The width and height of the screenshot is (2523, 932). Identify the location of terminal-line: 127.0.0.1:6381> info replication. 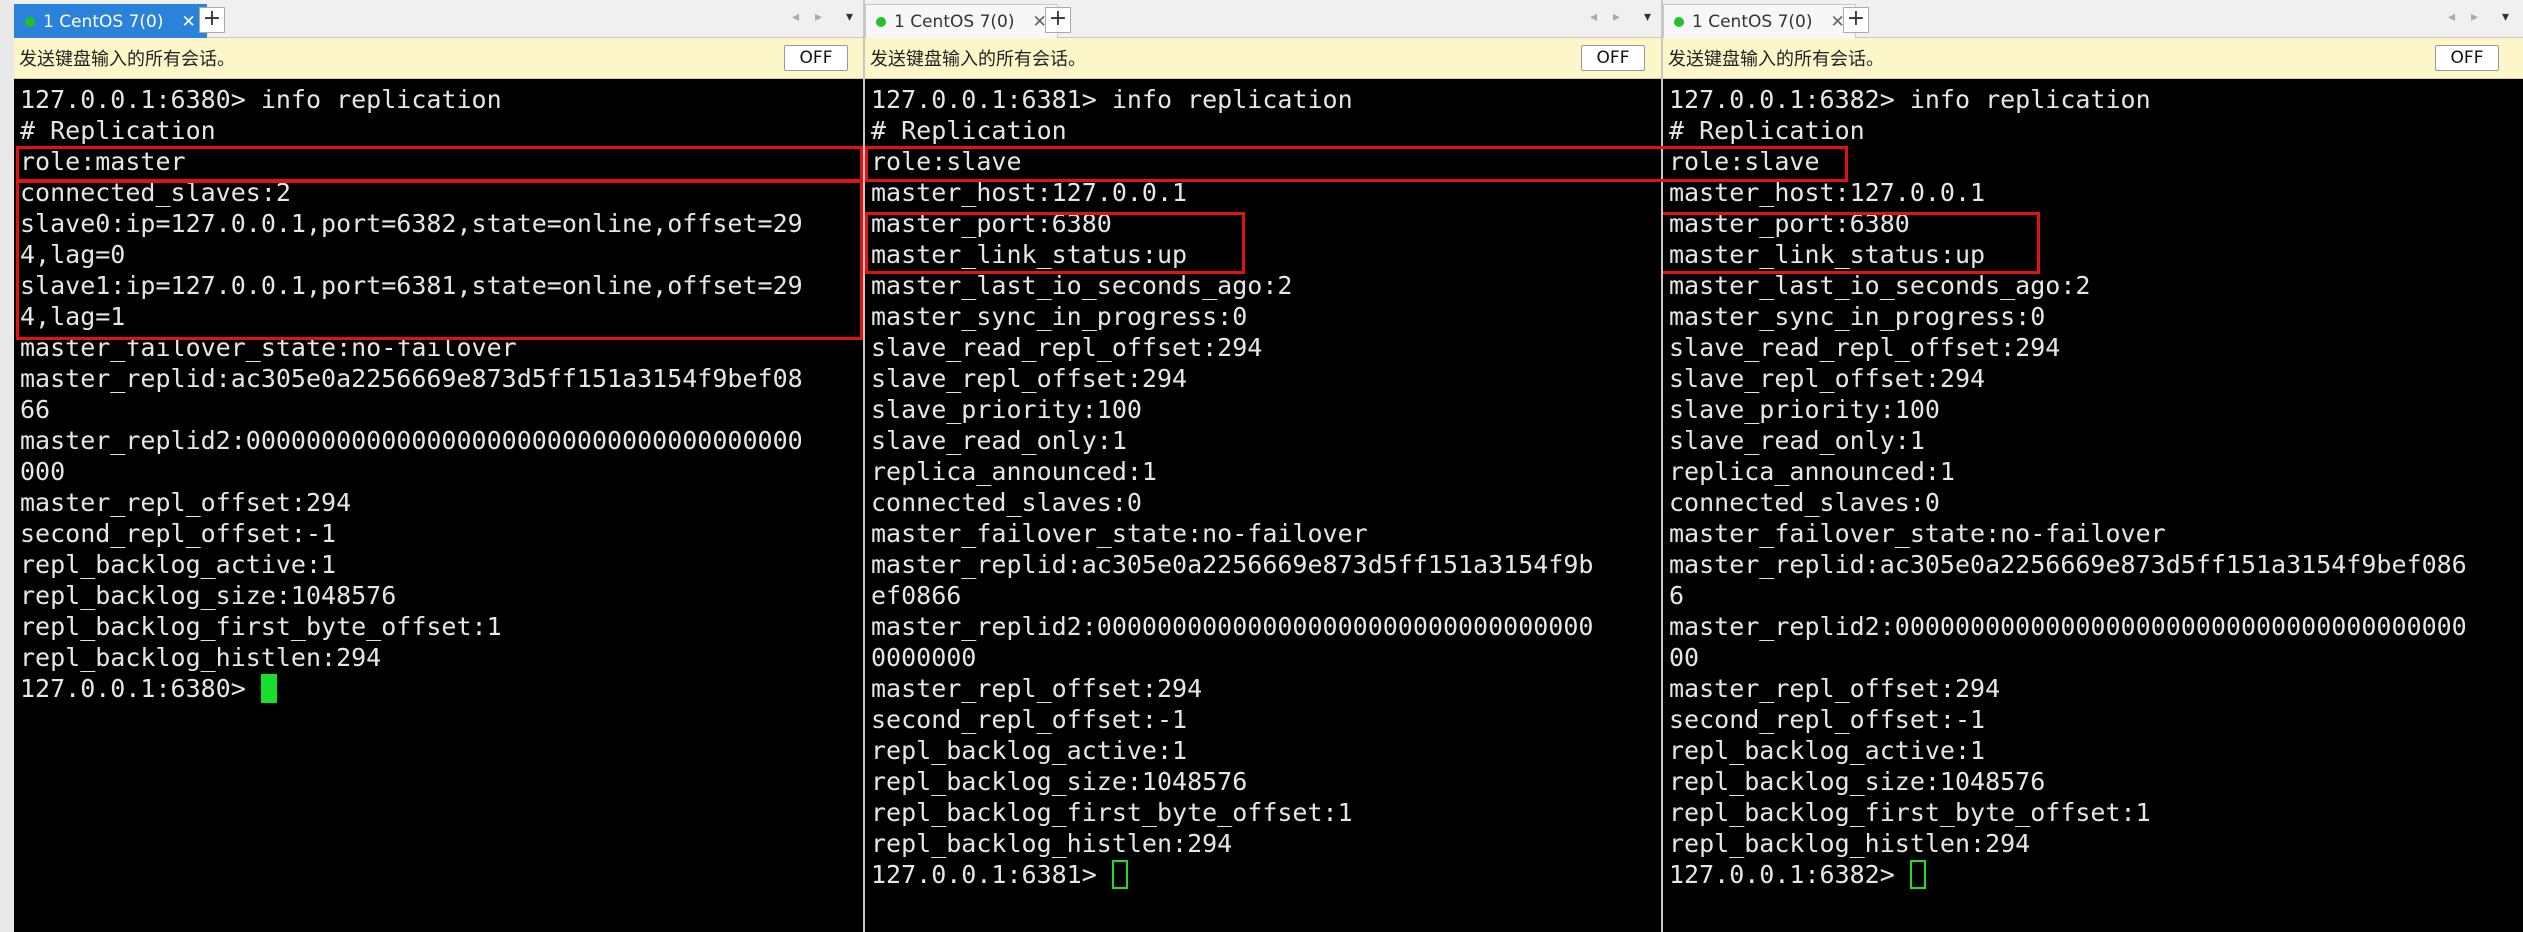
(1112, 99).